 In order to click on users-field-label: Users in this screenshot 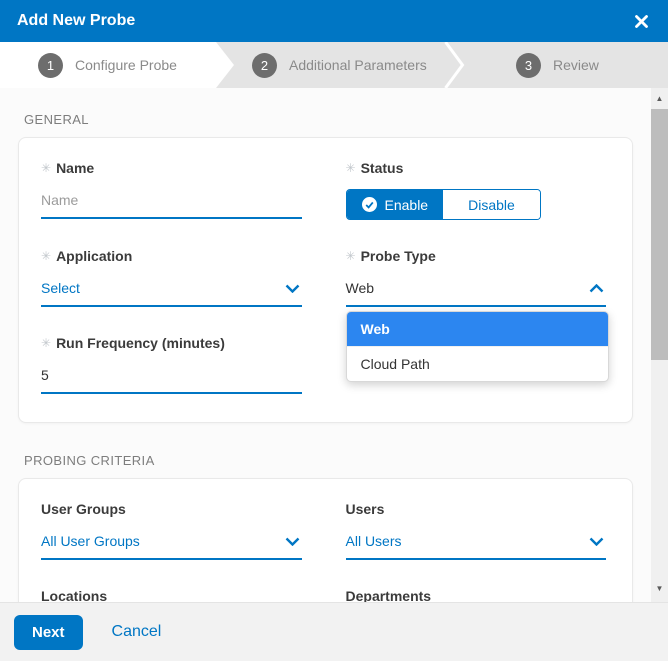, I will do `click(365, 509)`.